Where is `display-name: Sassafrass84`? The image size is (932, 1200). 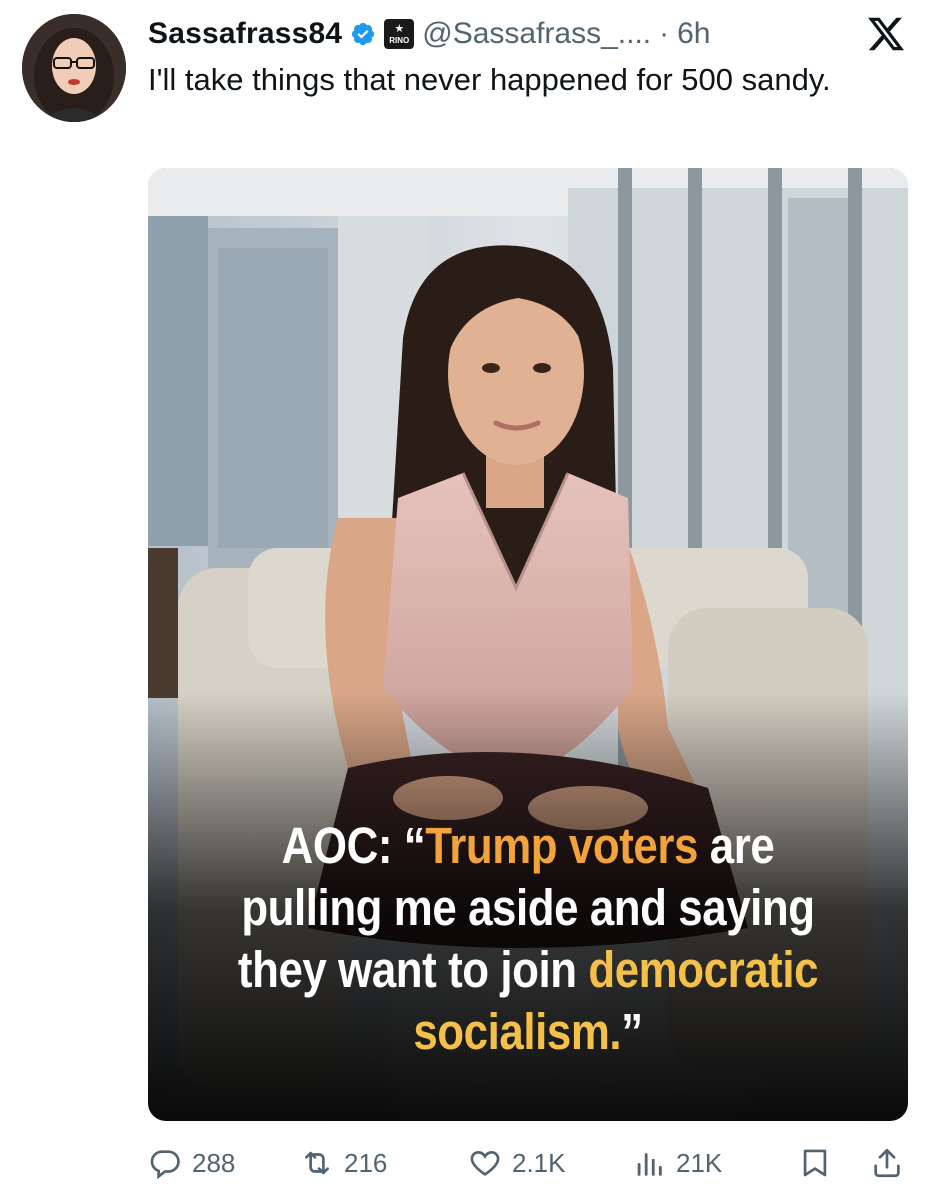
display-name: Sassafrass84 is located at coordinates (245, 34).